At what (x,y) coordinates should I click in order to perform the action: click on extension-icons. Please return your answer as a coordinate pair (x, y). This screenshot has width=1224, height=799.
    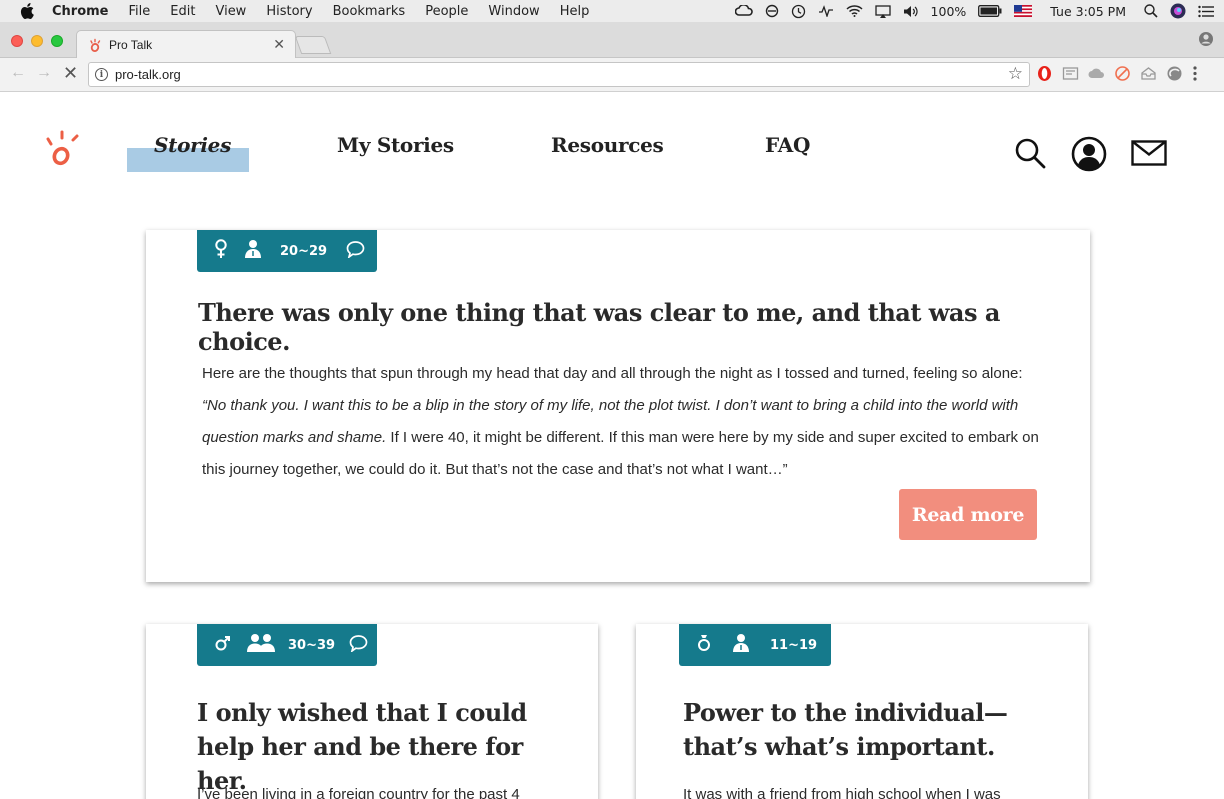
    Looking at the image, I should click on (1122, 73).